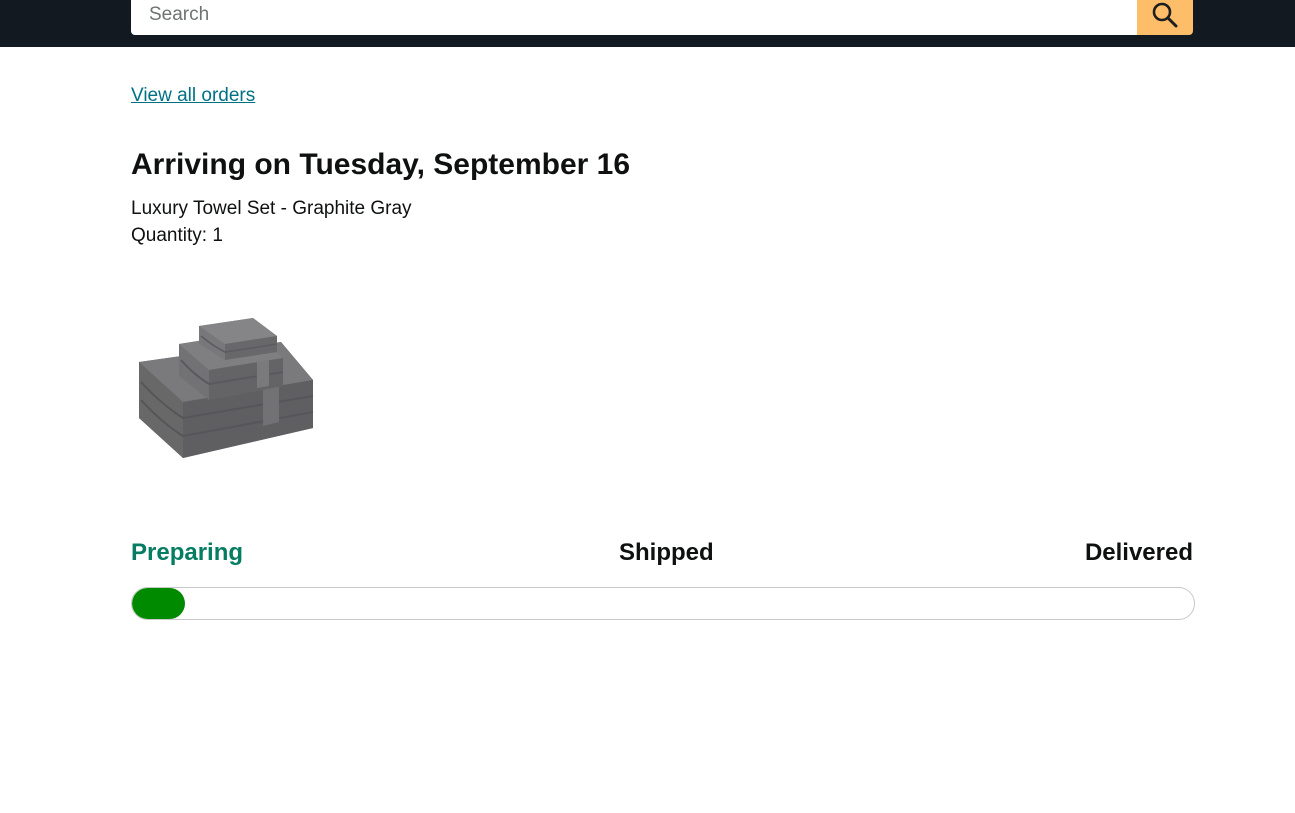  I want to click on search-icon, so click(1165, 15).